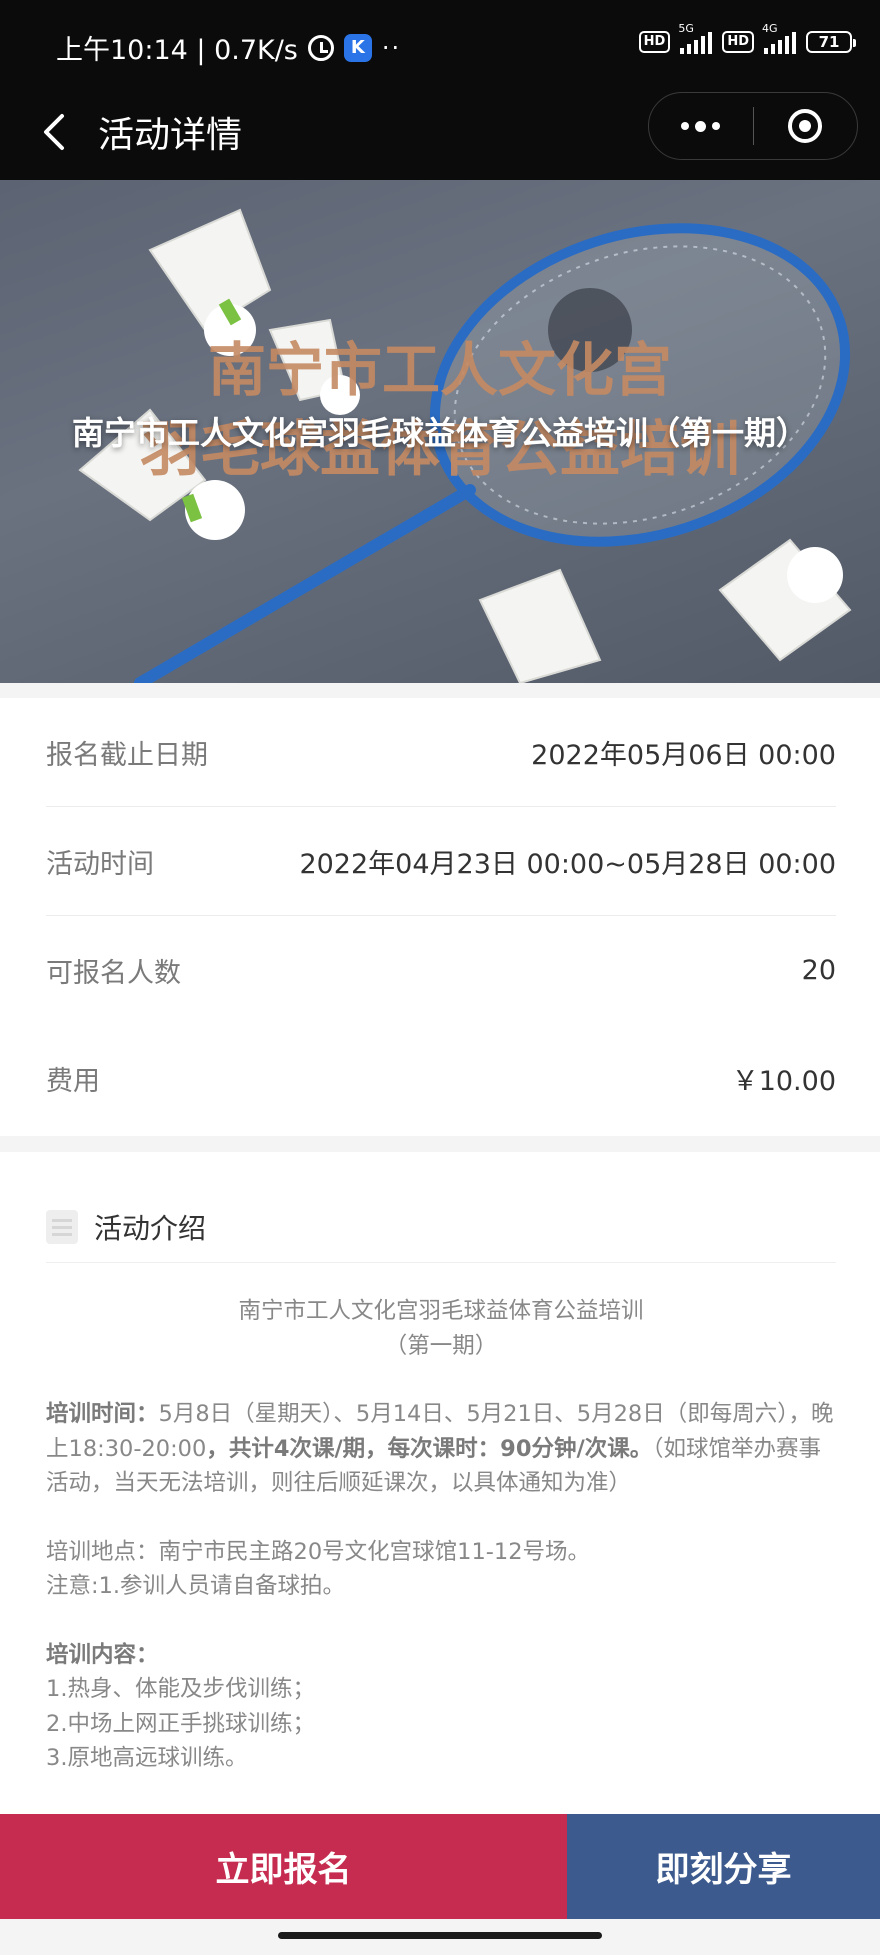  What do you see at coordinates (831, 42) in the screenshot?
I see `battery-icon: 71` at bounding box center [831, 42].